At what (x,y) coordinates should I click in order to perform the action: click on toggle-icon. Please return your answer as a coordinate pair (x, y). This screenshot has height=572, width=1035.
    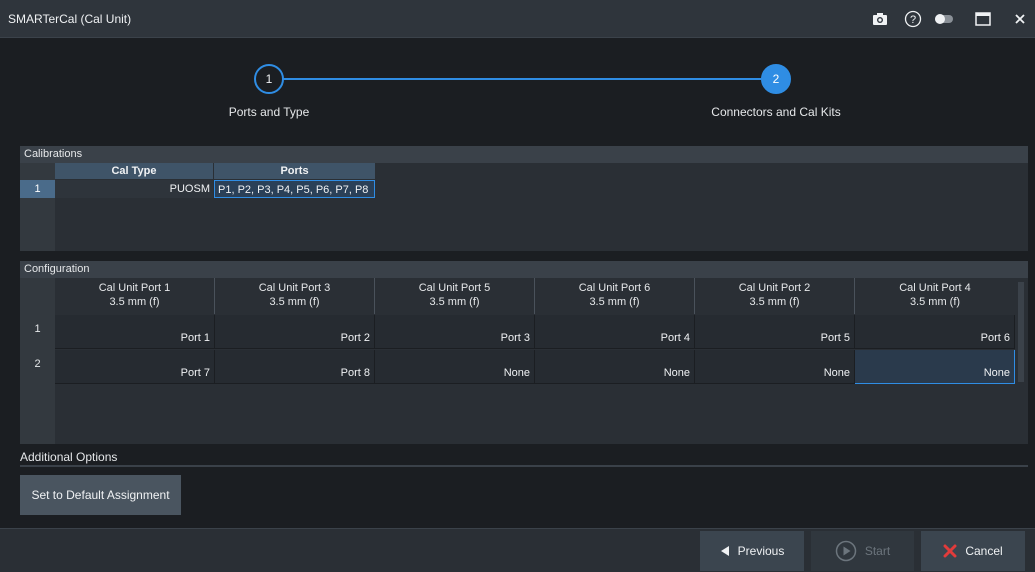
    Looking at the image, I should click on (944, 19).